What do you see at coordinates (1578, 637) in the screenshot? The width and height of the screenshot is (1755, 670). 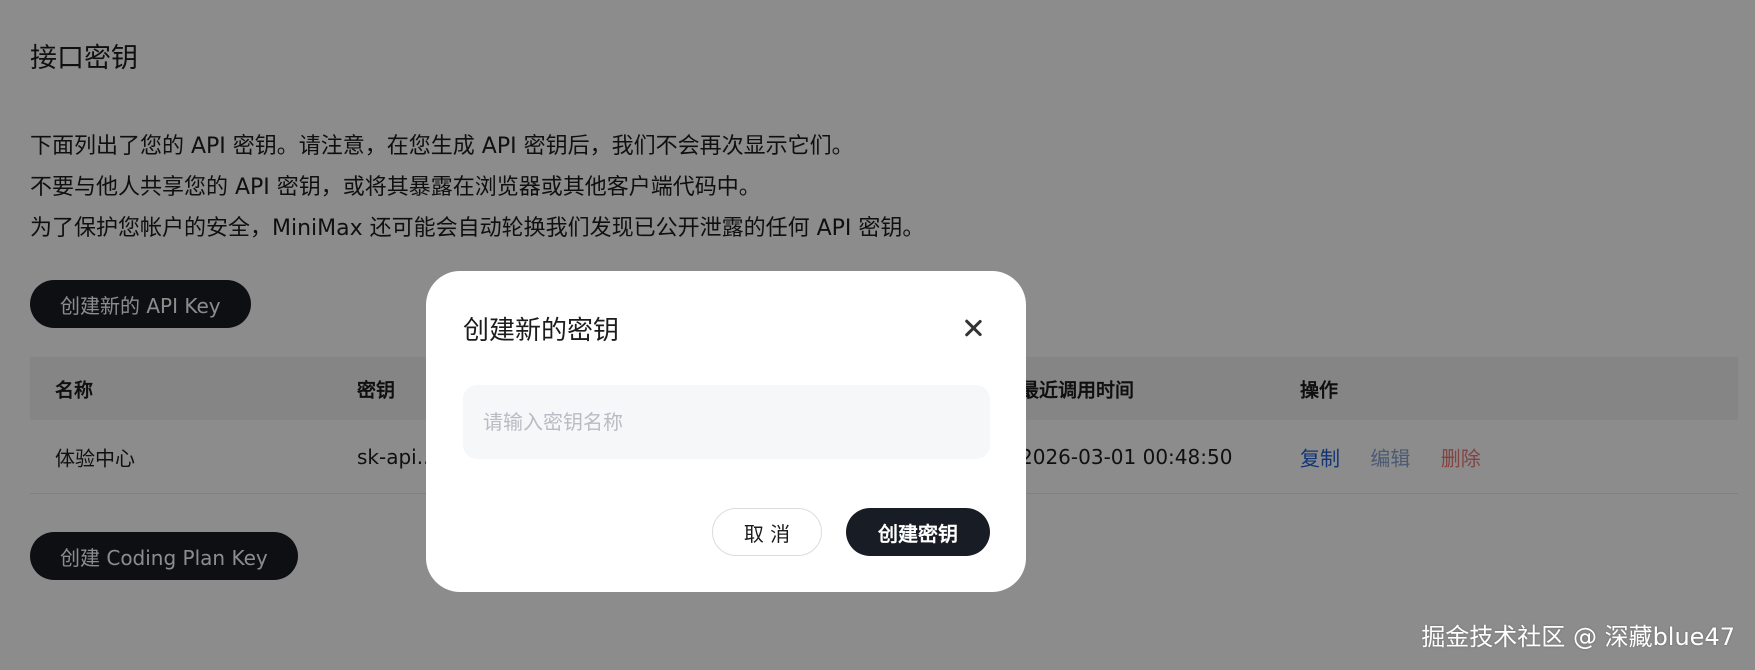 I see `watermark-text: 掘金技术社区 @ 深藏blue47` at bounding box center [1578, 637].